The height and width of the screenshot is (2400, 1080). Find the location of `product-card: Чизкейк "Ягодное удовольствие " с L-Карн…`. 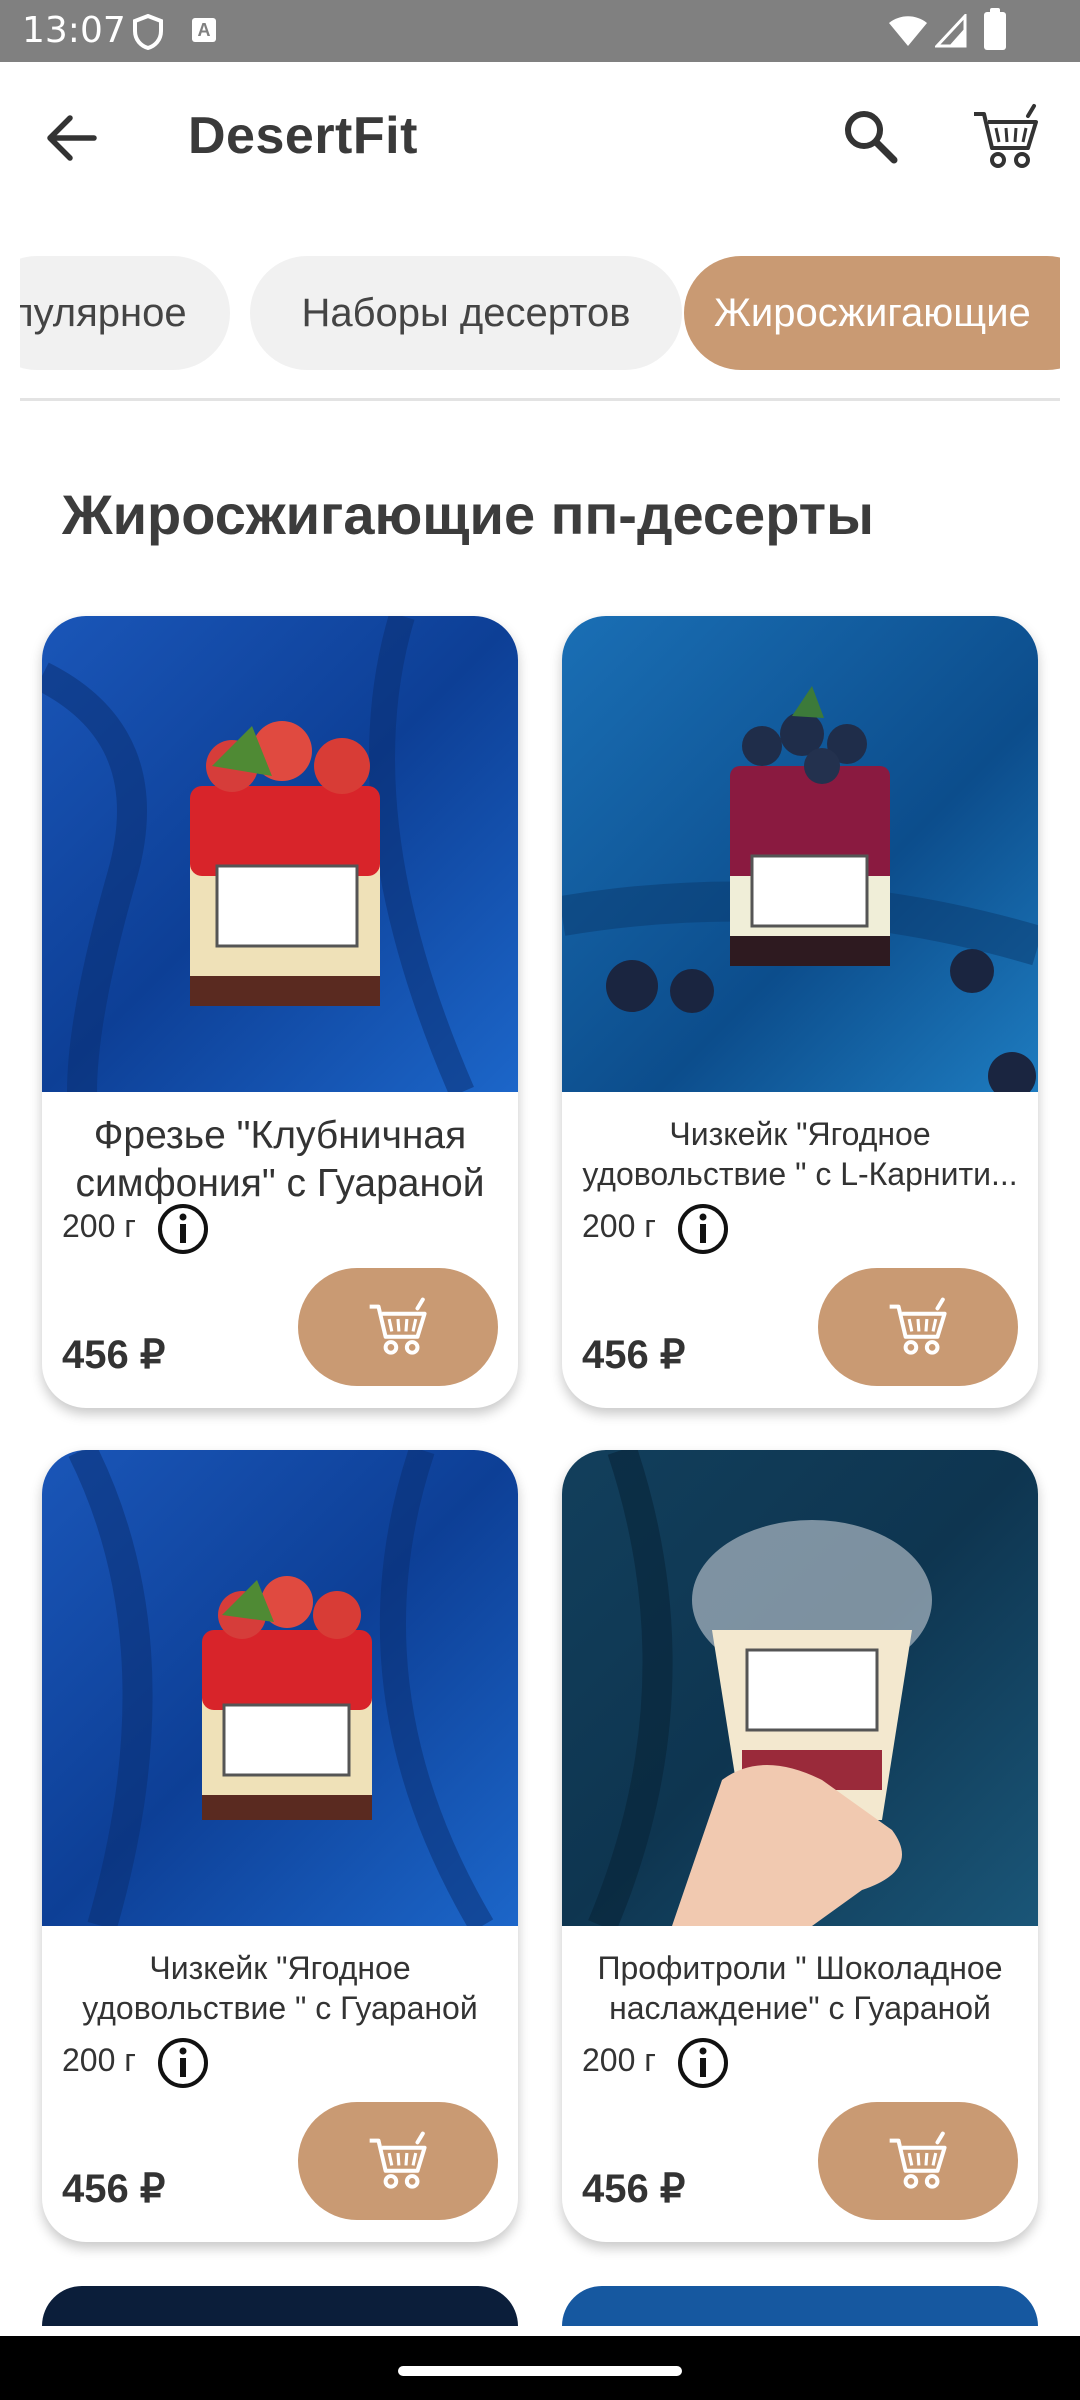

product-card: Чизкейк "Ягодное удовольствие " с L-Карн… is located at coordinates (800, 1012).